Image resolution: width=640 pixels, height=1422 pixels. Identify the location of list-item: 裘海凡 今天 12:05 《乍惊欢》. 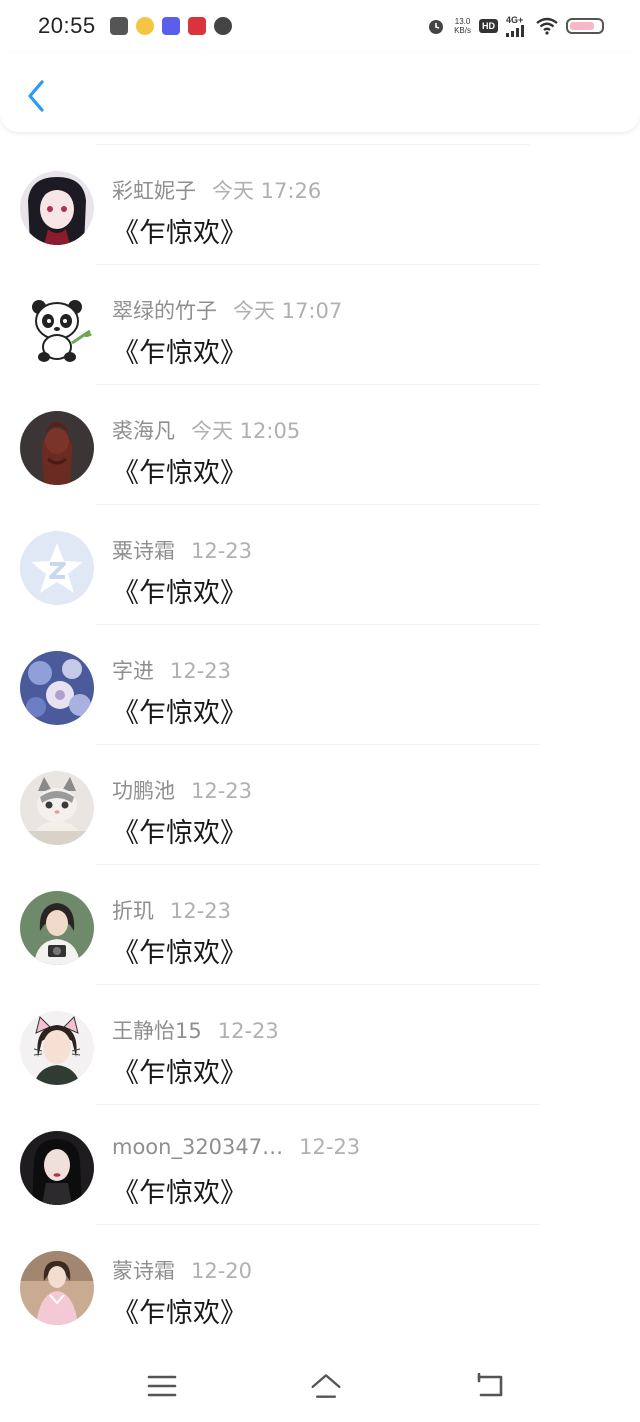
(320, 445).